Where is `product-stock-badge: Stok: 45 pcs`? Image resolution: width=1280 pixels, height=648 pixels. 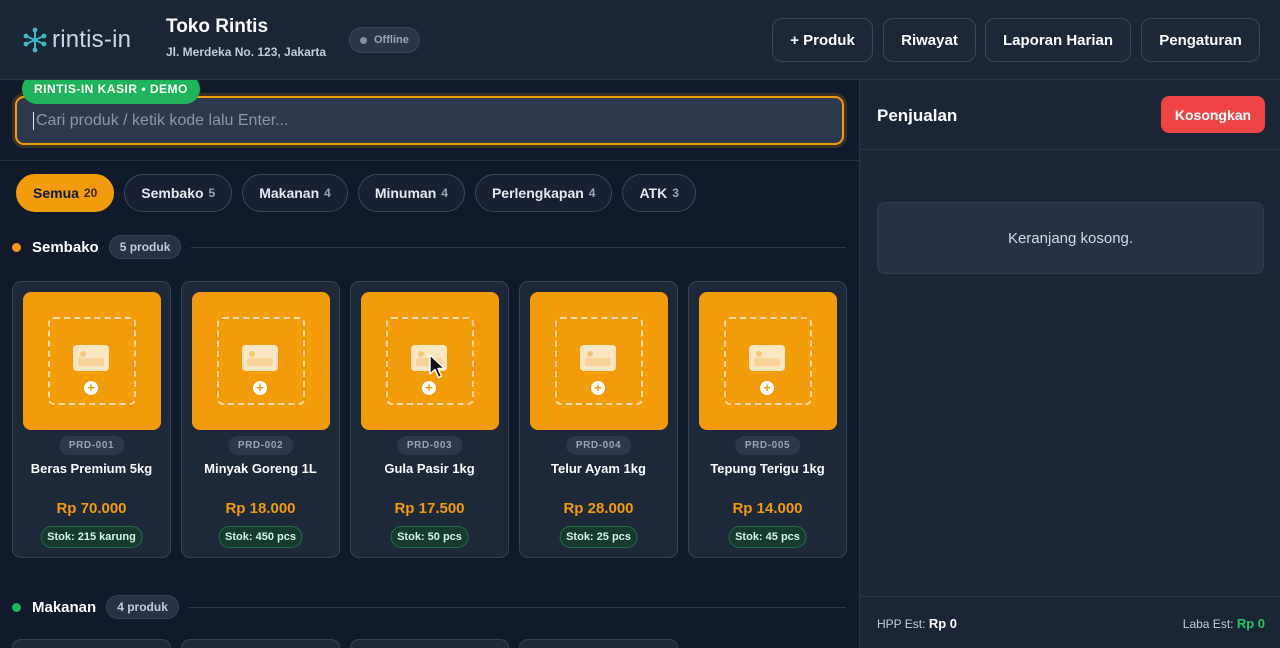
product-stock-badge: Stok: 45 pcs is located at coordinates (767, 537).